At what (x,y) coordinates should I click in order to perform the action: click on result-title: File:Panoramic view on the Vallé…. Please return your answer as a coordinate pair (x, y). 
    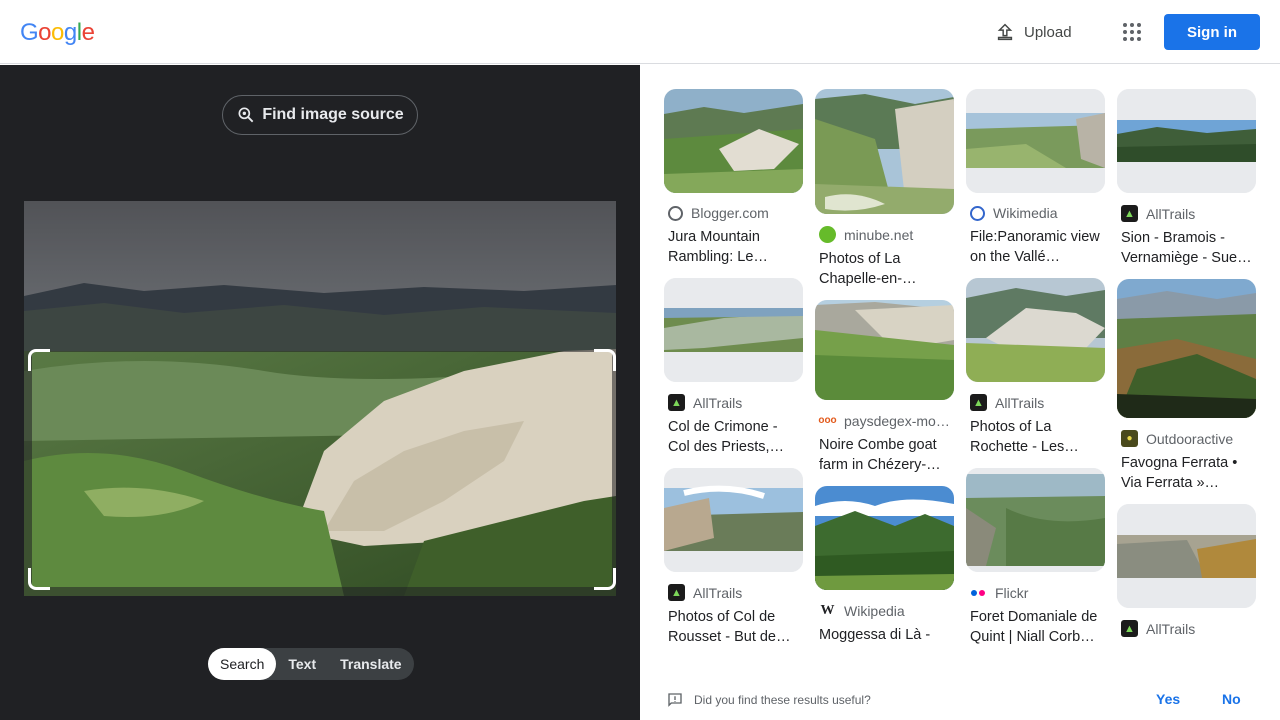
    Looking at the image, I should click on (1035, 250).